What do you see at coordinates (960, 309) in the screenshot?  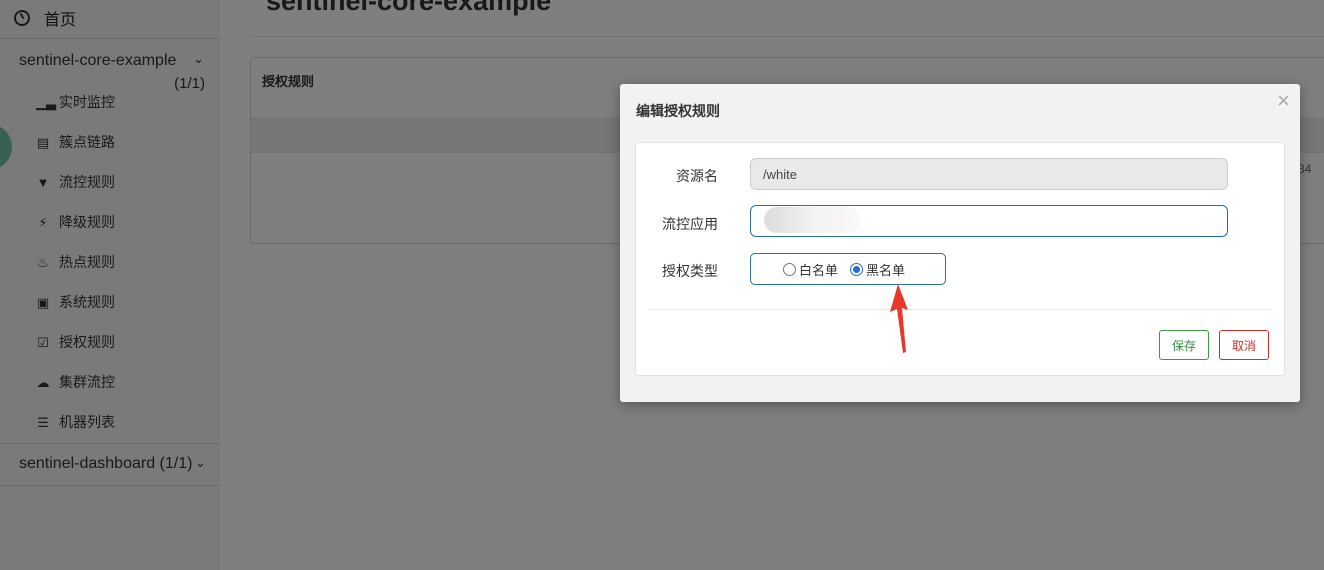 I see `divider` at bounding box center [960, 309].